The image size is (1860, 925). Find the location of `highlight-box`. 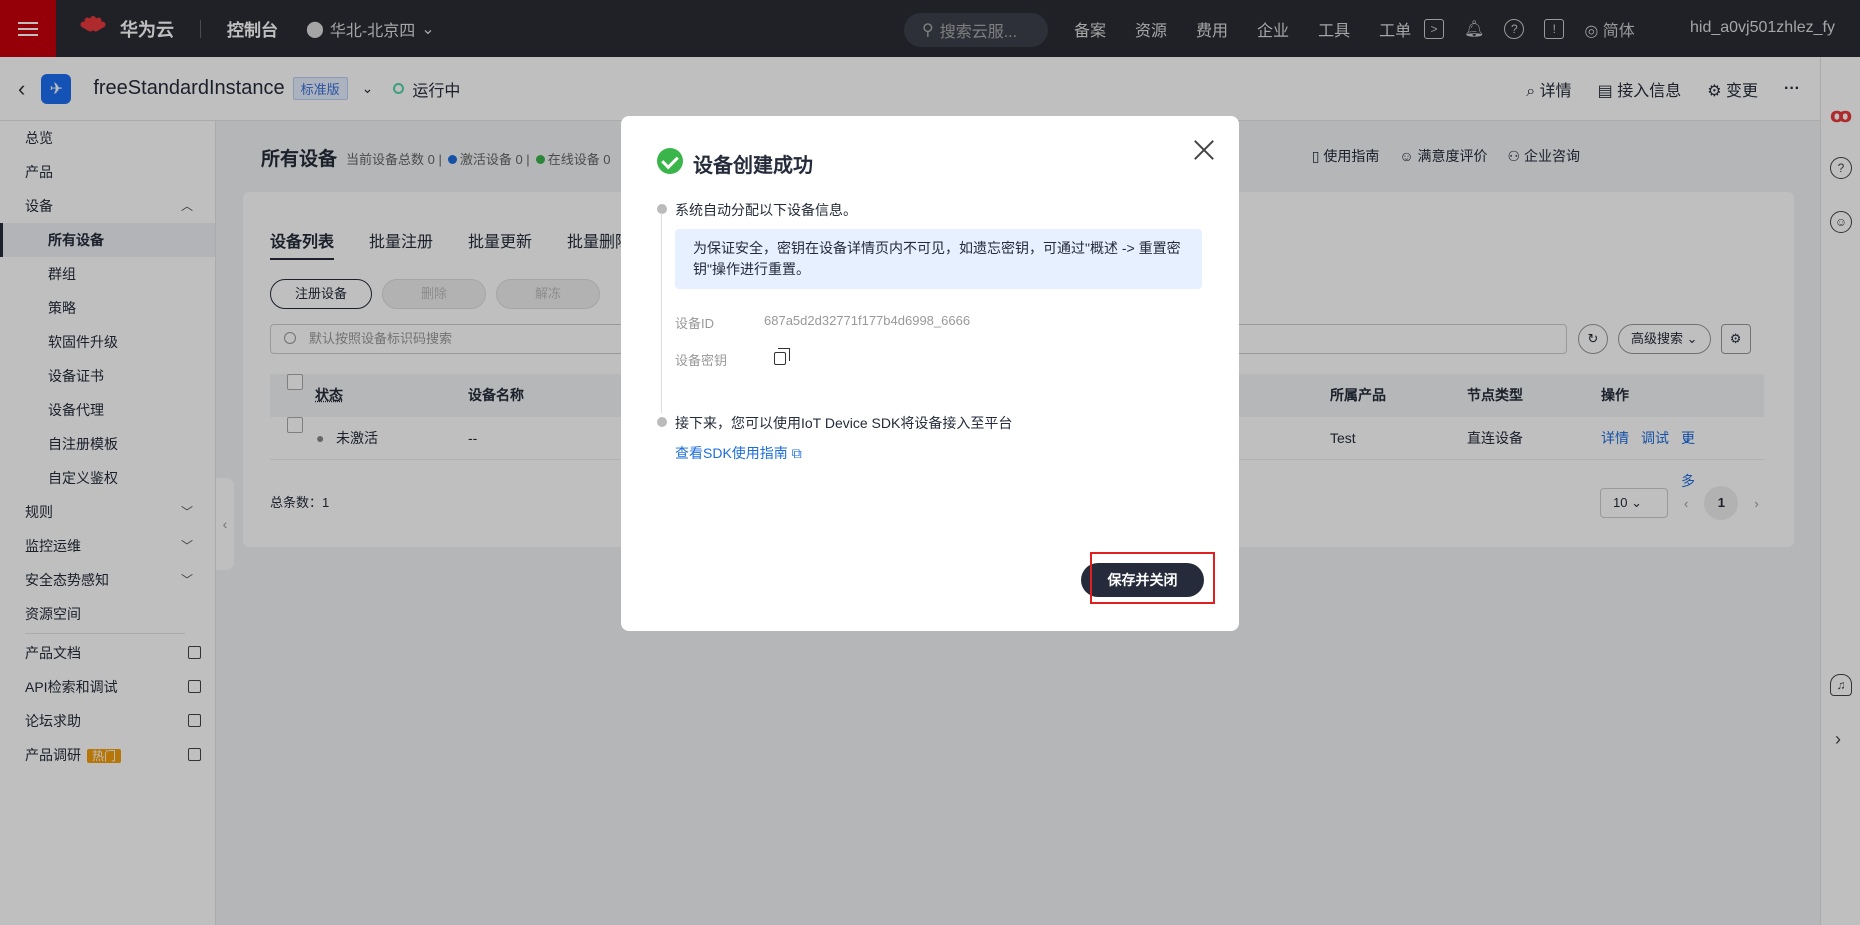

highlight-box is located at coordinates (1152, 578).